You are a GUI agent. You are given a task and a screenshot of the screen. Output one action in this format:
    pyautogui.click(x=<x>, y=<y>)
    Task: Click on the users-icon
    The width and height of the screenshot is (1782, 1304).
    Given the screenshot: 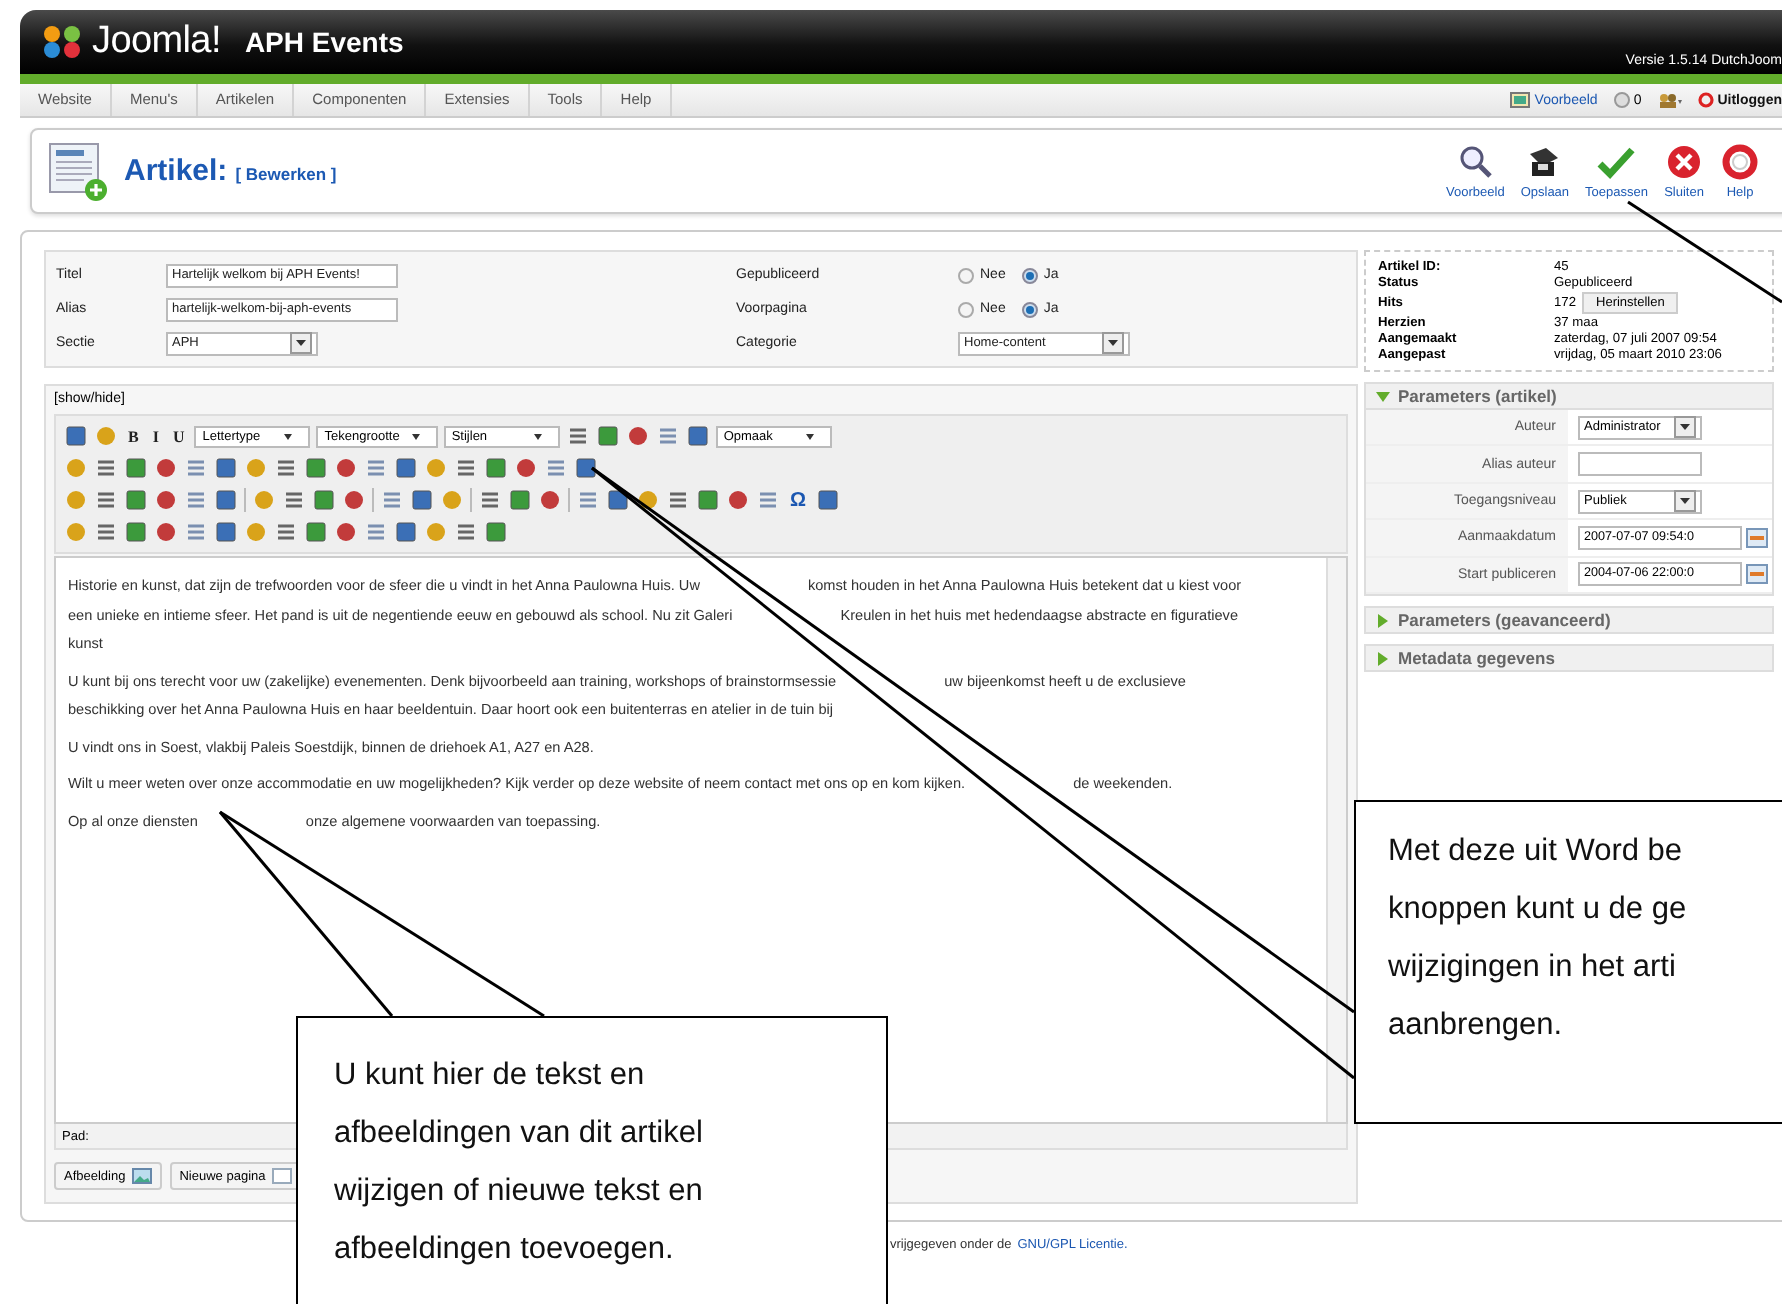 What is the action you would take?
    pyautogui.click(x=1669, y=100)
    